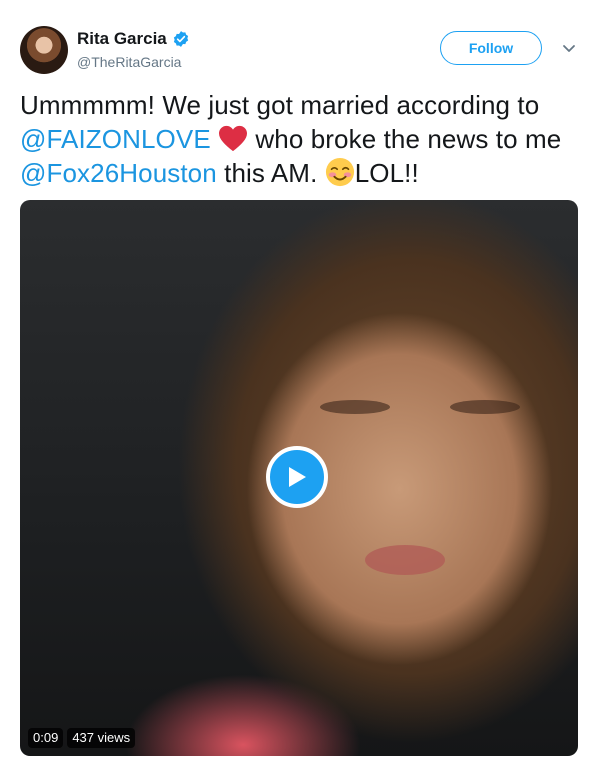 The width and height of the screenshot is (608, 774). What do you see at coordinates (115, 139) in the screenshot?
I see `mention-link: @FAIZONLOVE` at bounding box center [115, 139].